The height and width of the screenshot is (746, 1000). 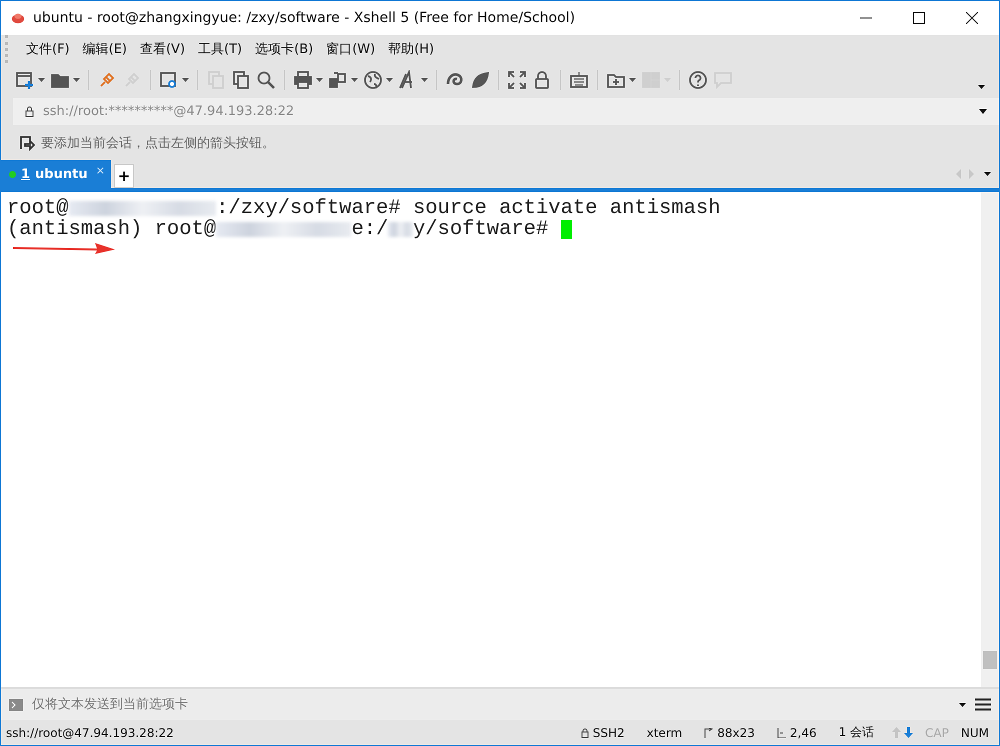 What do you see at coordinates (974, 733) in the screenshot?
I see `num-lock-indicator: NUM` at bounding box center [974, 733].